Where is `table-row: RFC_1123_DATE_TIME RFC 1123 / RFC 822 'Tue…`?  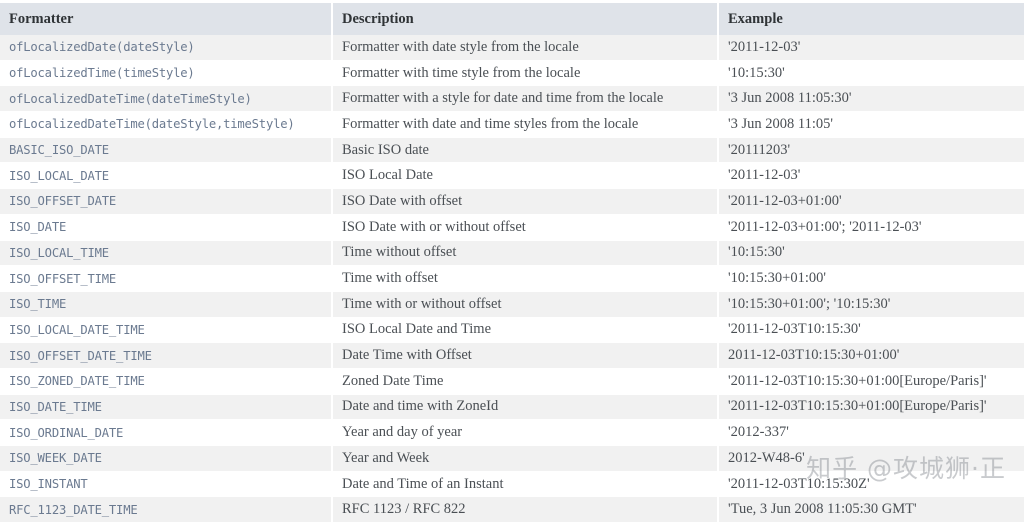
table-row: RFC_1123_DATE_TIME RFC 1123 / RFC 822 'Tue… is located at coordinates (512, 509).